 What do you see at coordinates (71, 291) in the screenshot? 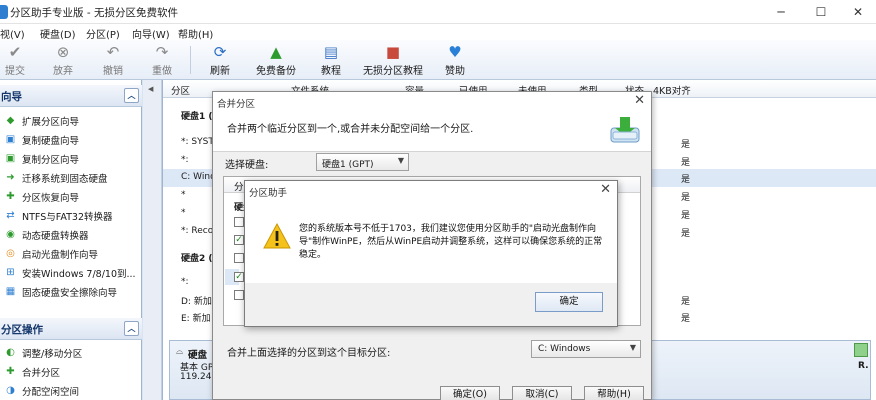
I see `sidebar-item-ssd-erase: ▦ 固态硬盘安全擦除向导` at bounding box center [71, 291].